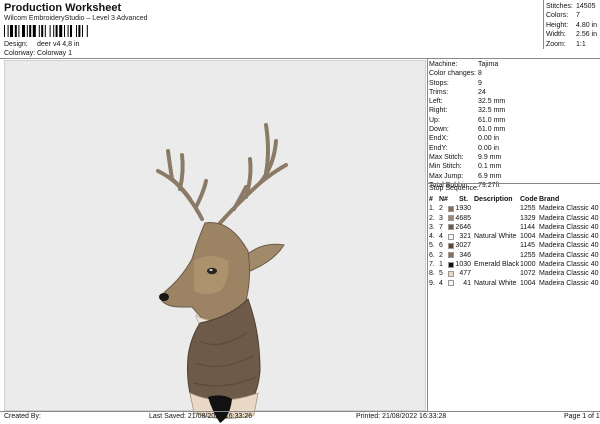 The height and width of the screenshot is (424, 600). I want to click on machine-info-value: 8, so click(480, 74).